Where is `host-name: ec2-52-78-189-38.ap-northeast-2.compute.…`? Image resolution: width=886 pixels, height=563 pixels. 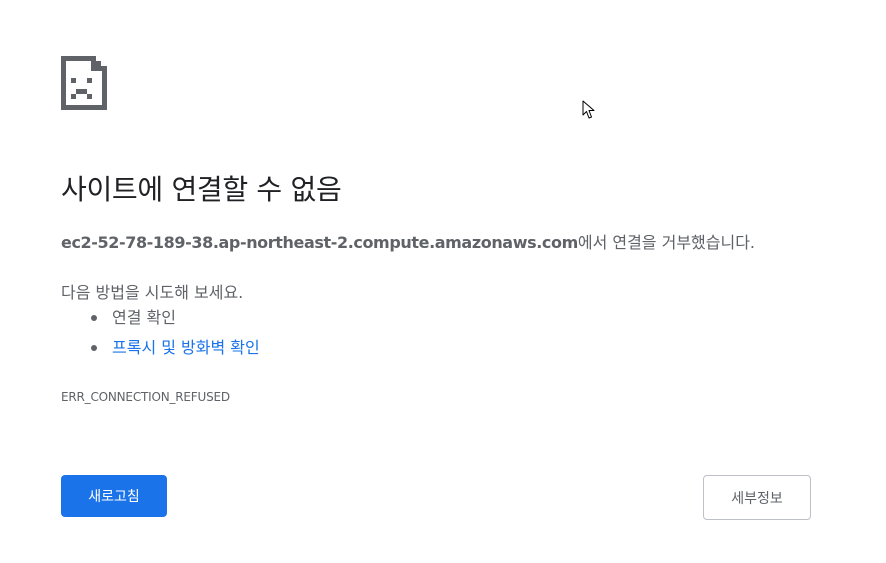 host-name: ec2-52-78-189-38.ap-northeast-2.compute.… is located at coordinates (319, 242).